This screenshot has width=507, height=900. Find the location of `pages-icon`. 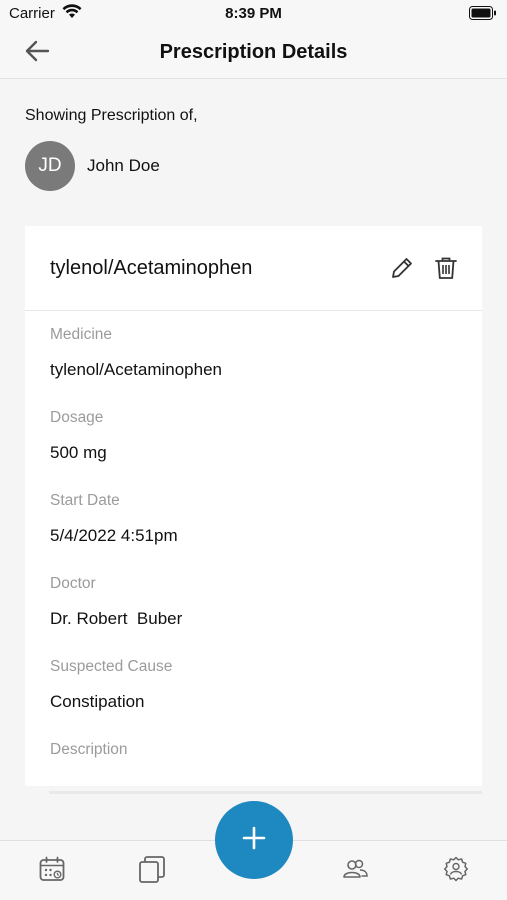

pages-icon is located at coordinates (152, 871).